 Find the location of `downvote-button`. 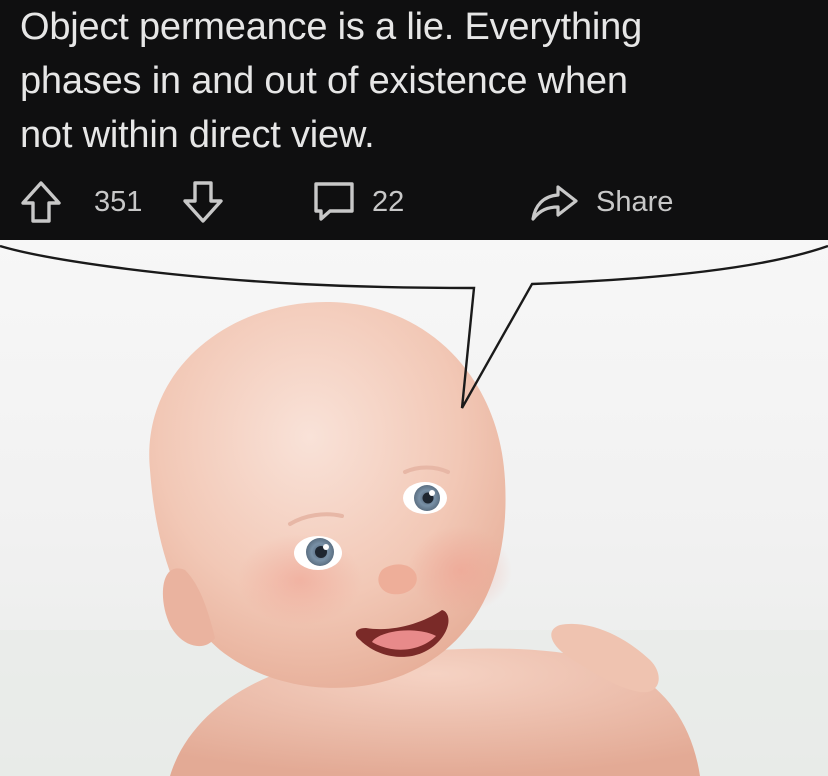

downvote-button is located at coordinates (203, 202).